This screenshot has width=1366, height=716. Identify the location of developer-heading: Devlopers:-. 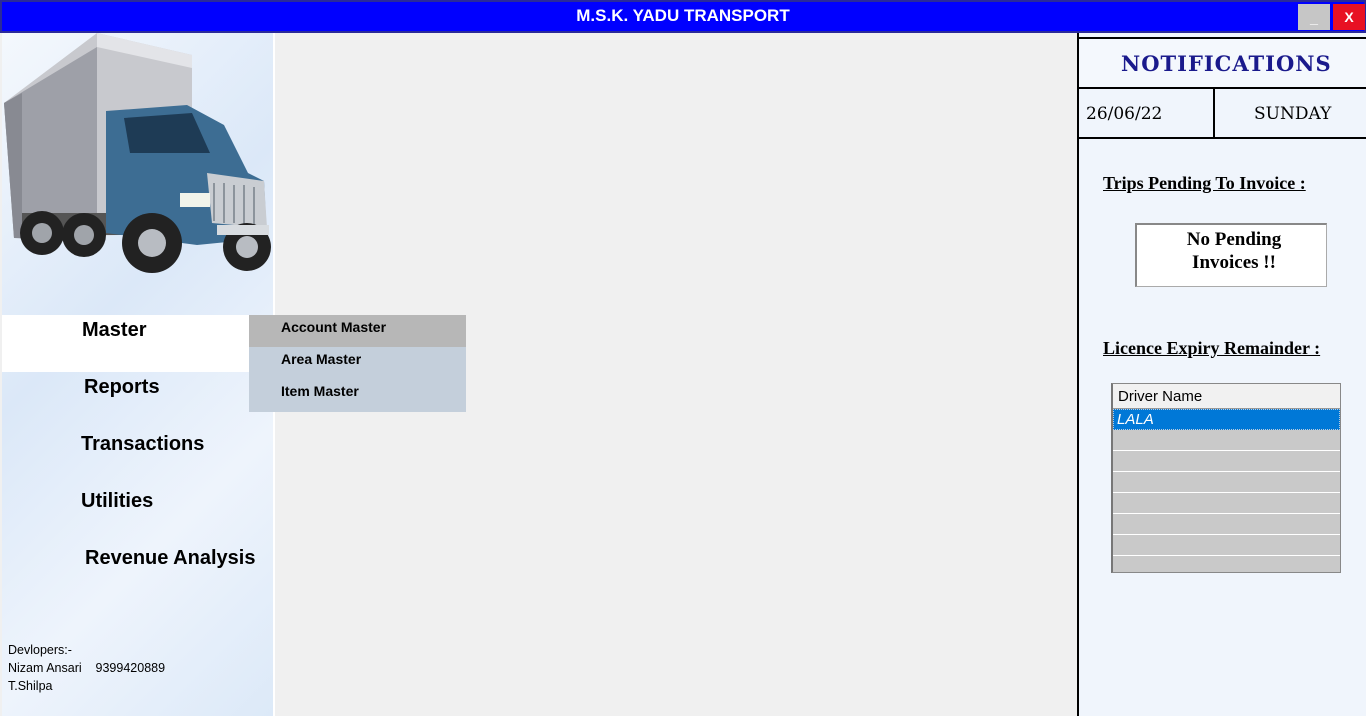
(40, 650).